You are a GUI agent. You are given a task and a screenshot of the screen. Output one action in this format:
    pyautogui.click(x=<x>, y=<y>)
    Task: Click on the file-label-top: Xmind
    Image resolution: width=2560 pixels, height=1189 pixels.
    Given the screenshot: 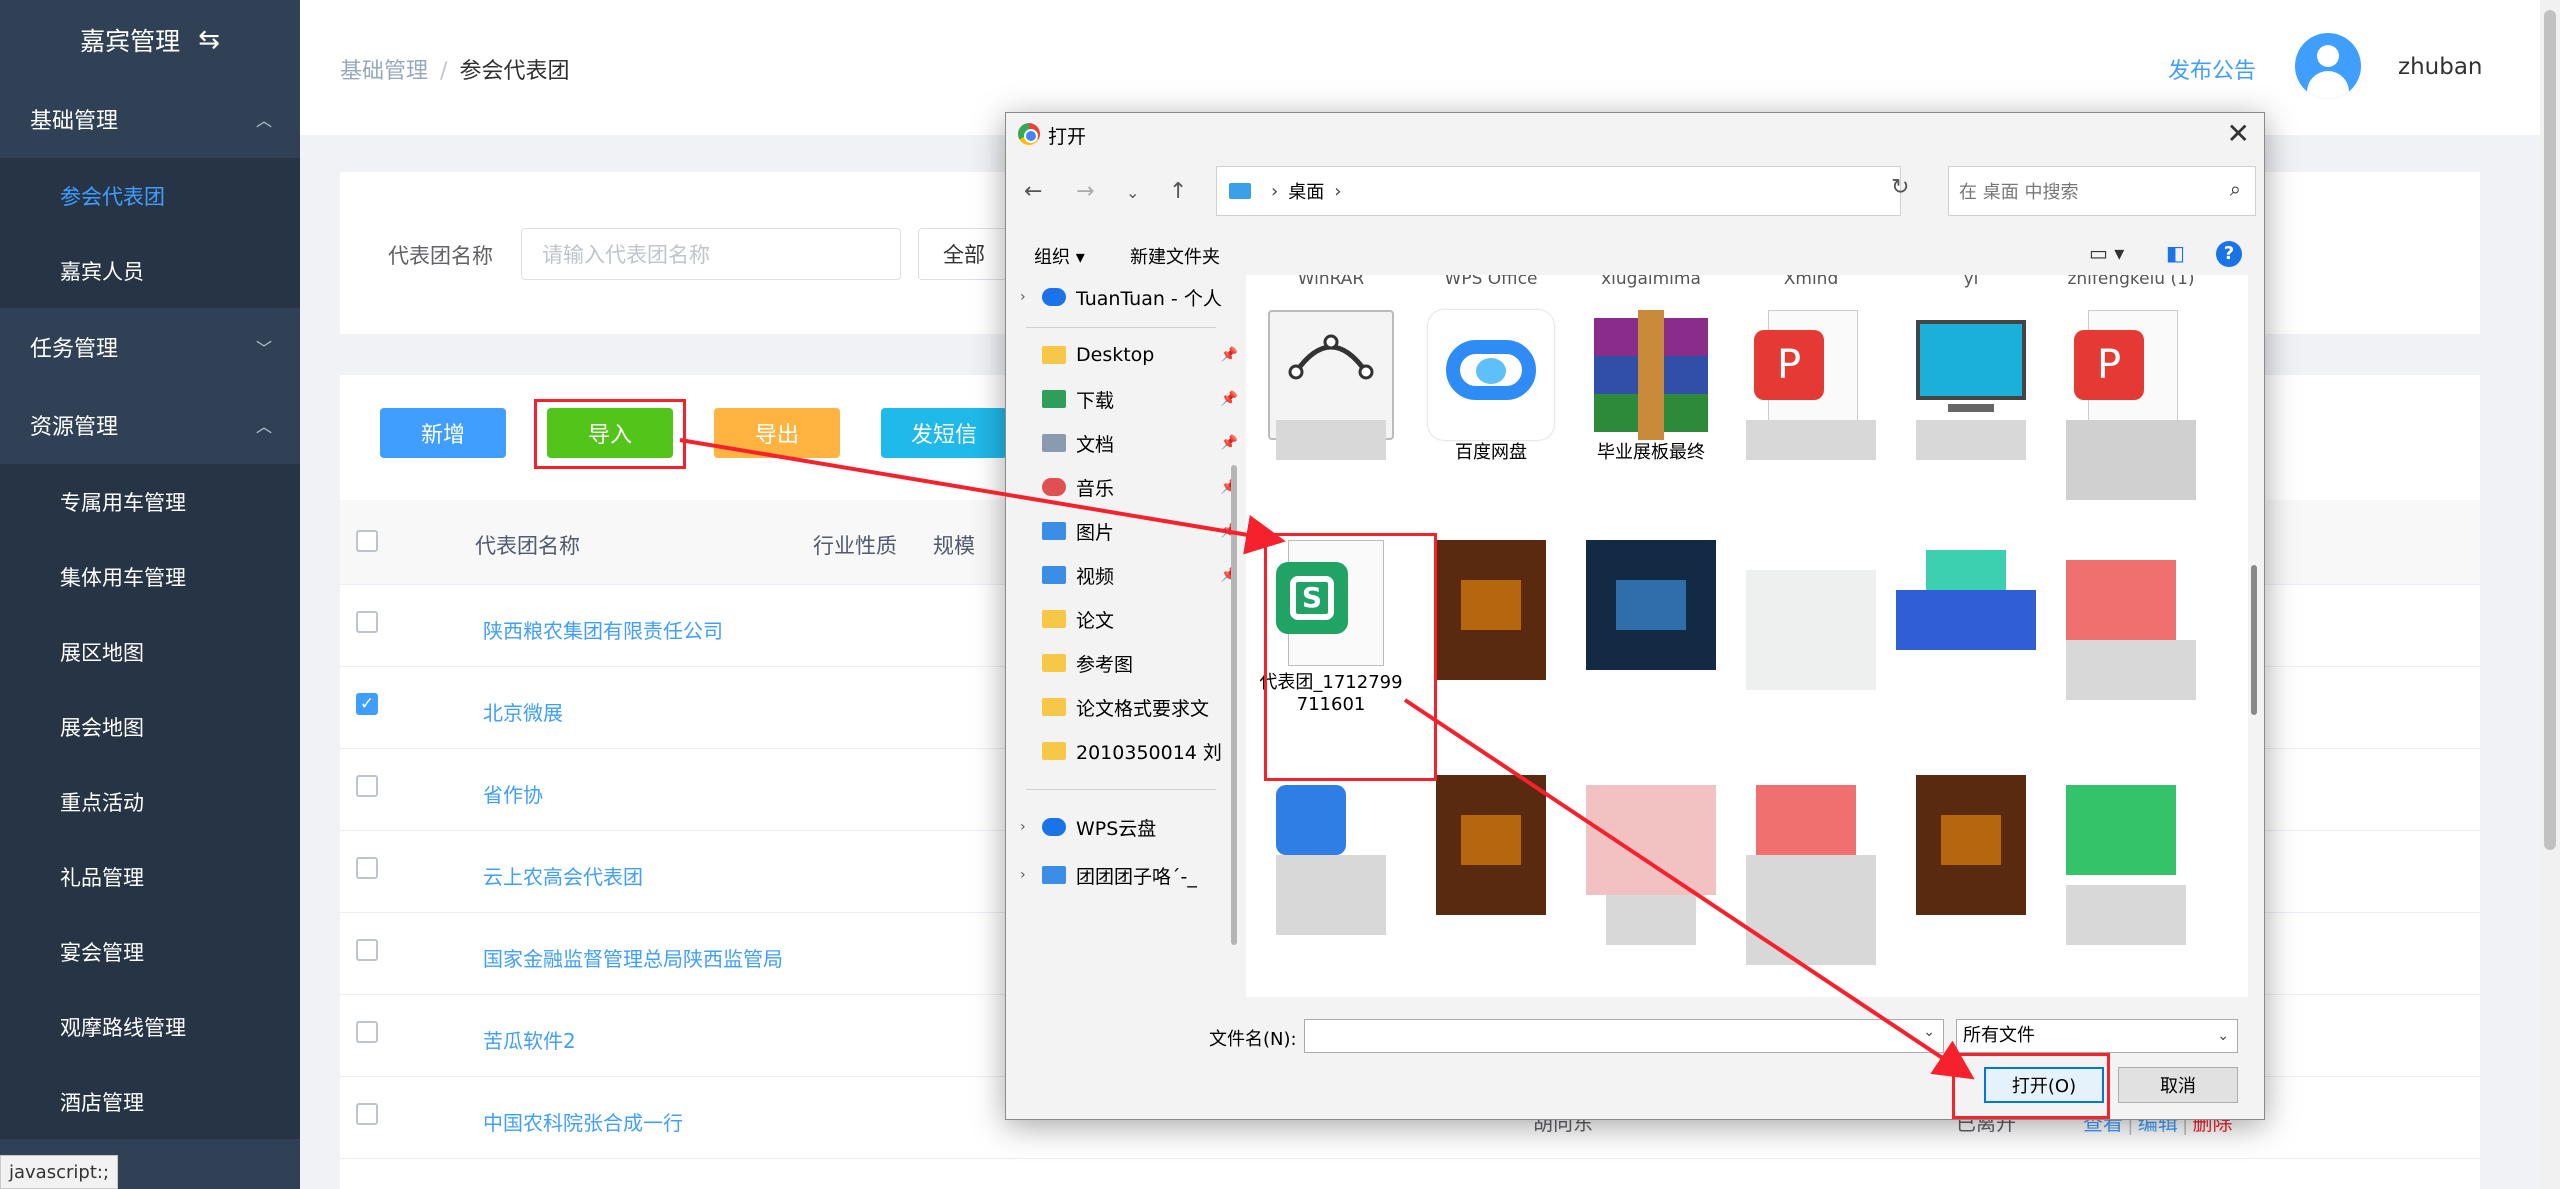 What is the action you would take?
    pyautogui.click(x=1811, y=282)
    